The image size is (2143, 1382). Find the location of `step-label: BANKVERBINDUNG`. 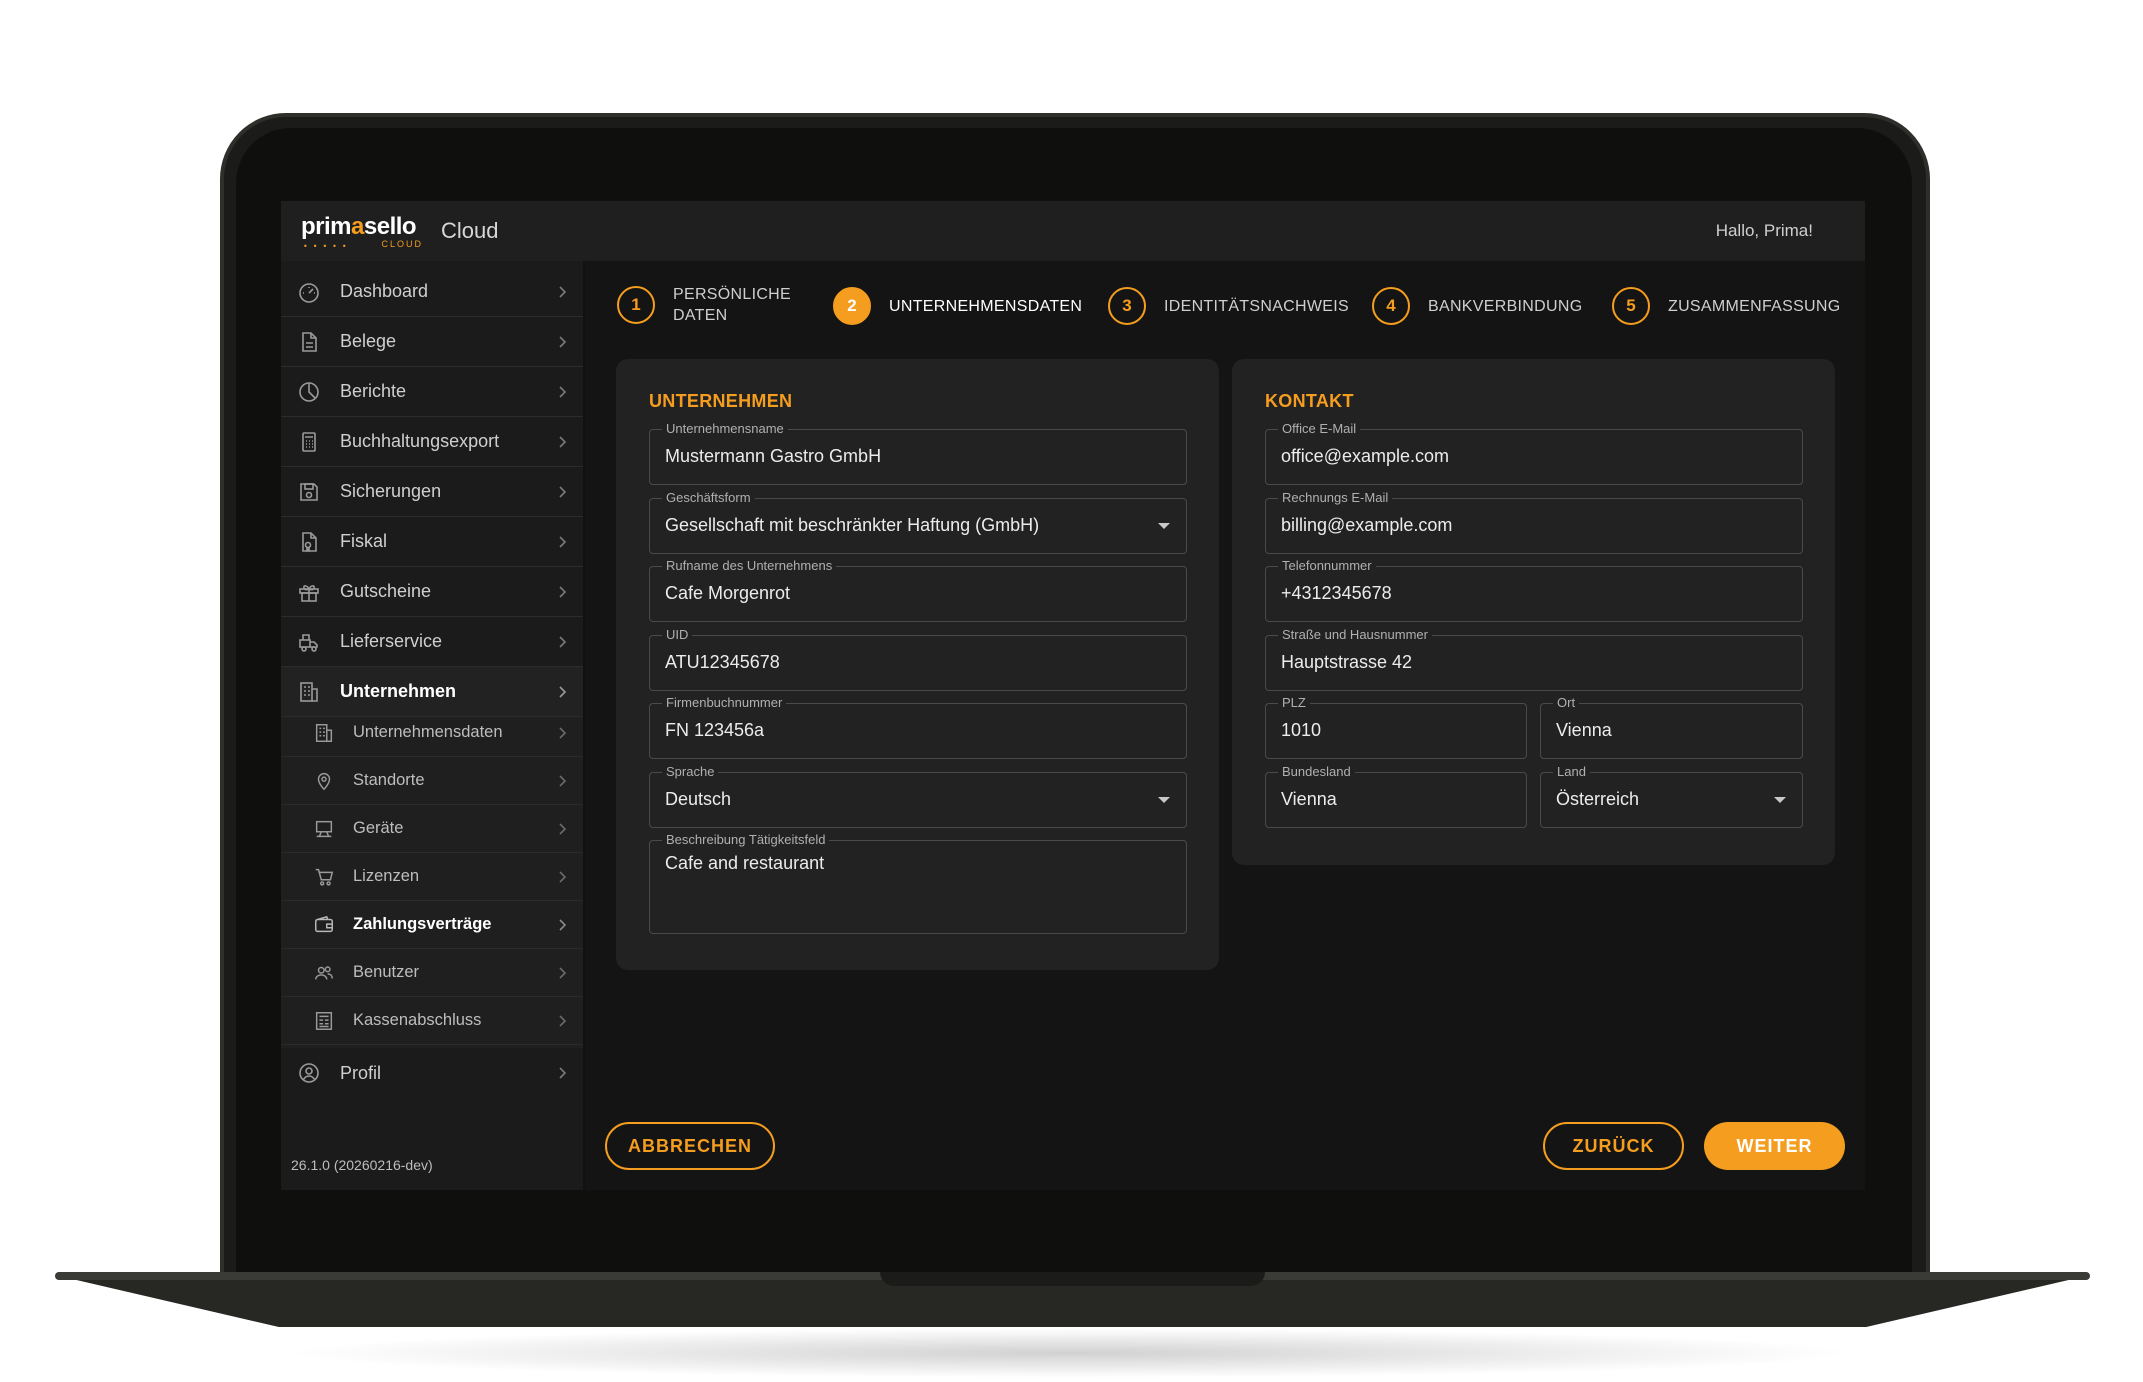

step-label: BANKVERBINDUNG is located at coordinates (1505, 306).